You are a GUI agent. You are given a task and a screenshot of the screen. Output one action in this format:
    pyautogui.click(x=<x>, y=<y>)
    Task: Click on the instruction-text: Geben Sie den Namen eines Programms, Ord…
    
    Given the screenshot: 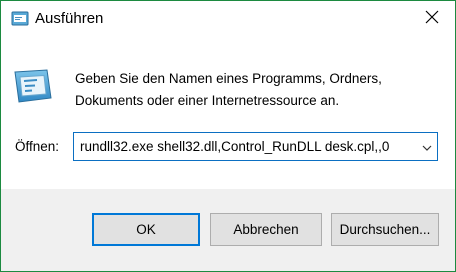 What is the action you would take?
    pyautogui.click(x=255, y=90)
    